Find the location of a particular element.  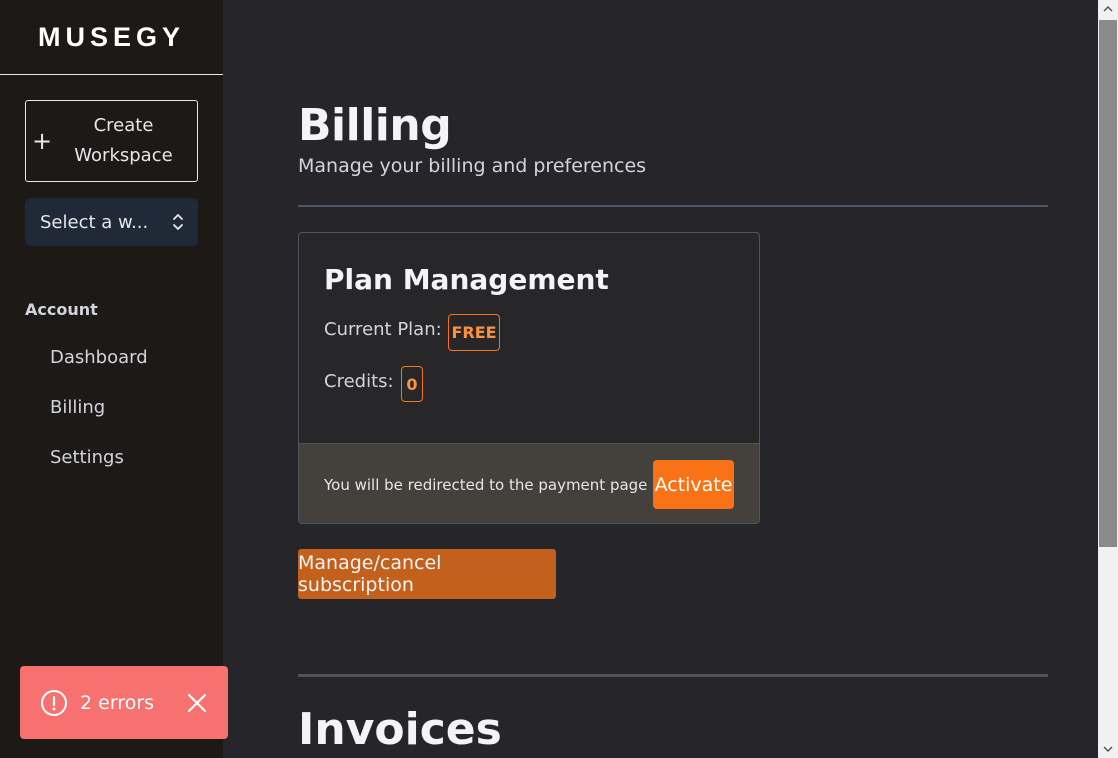

current-plan-label: Current Plan: is located at coordinates (383, 329).